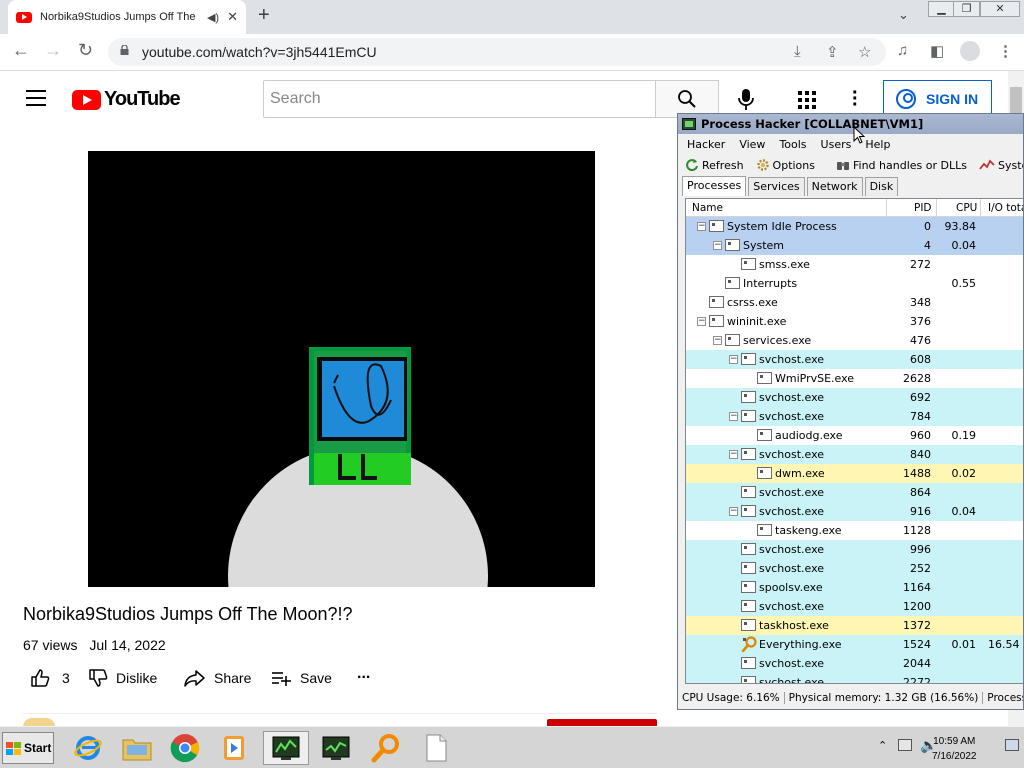 This screenshot has width=1024, height=768. I want to click on close-window-button: ✕, so click(1000, 9).